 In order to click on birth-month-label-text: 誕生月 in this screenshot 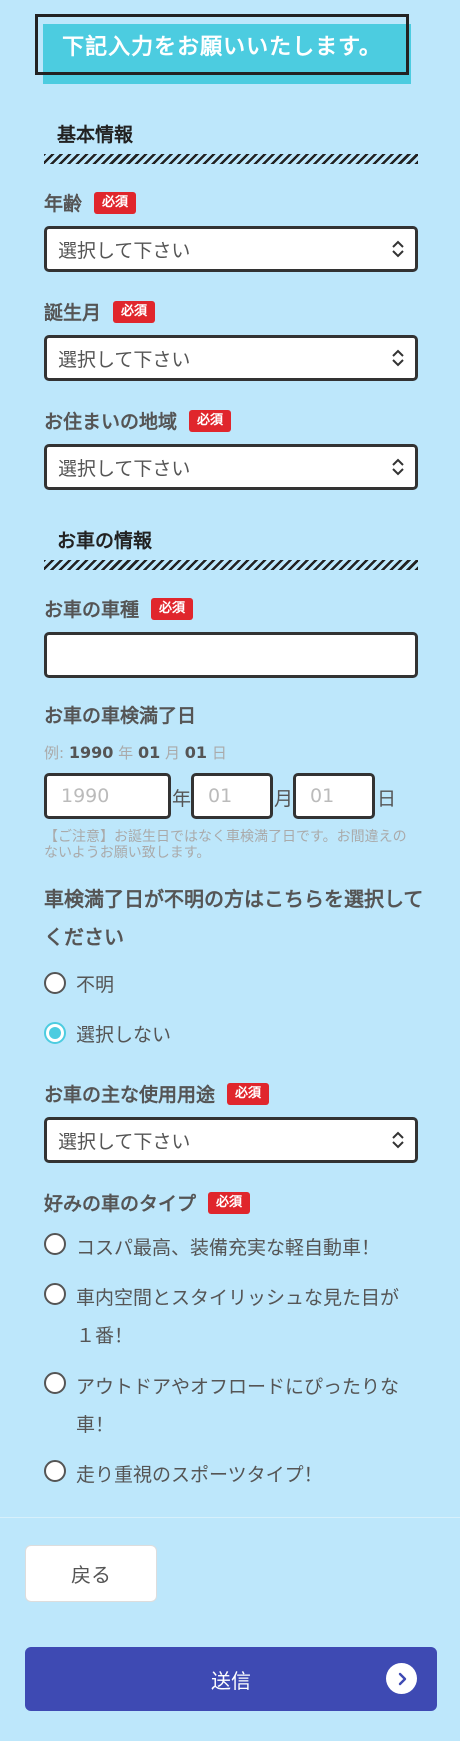, I will do `click(73, 313)`.